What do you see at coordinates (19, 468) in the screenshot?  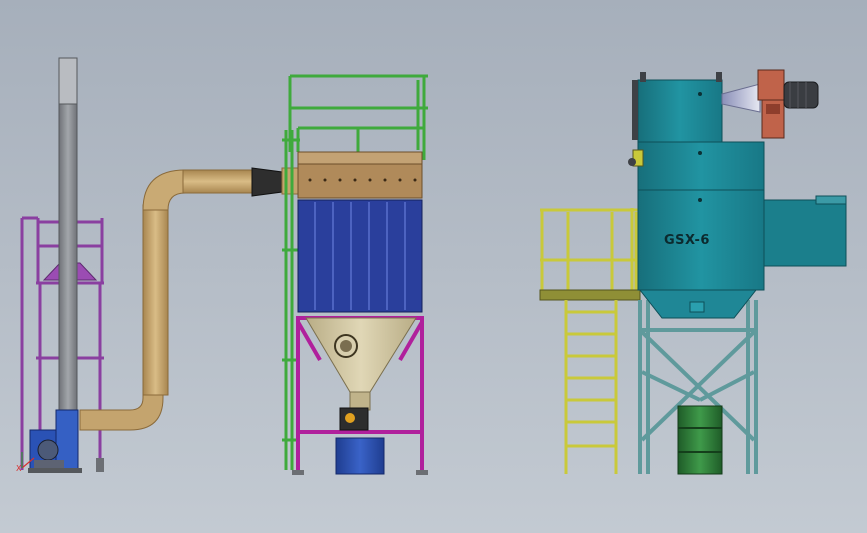 I see `axis-label-x: X` at bounding box center [19, 468].